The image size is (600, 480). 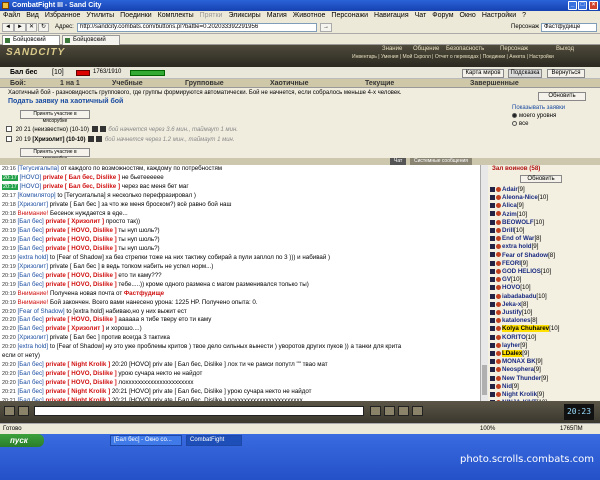 What do you see at coordinates (417, 411) in the screenshot?
I see `settings-icon` at bounding box center [417, 411].